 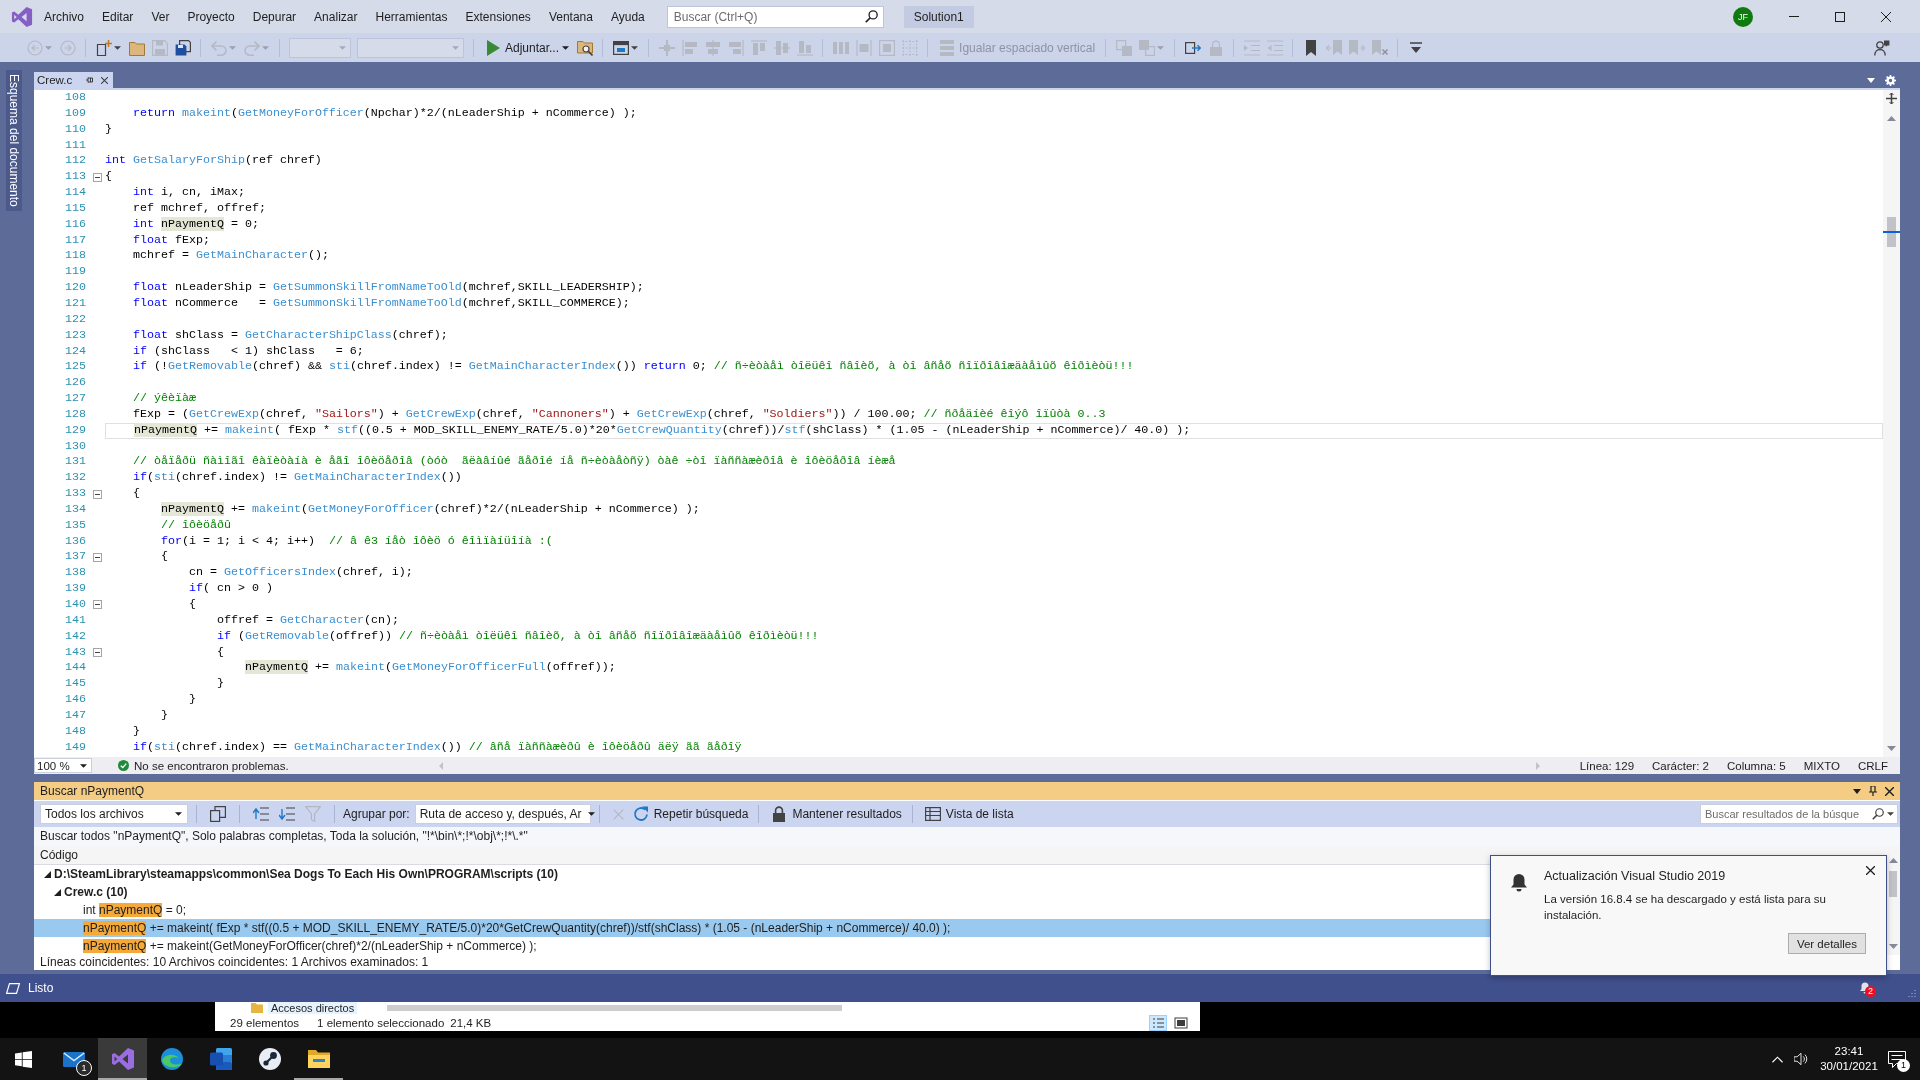 What do you see at coordinates (274, 16) in the screenshot?
I see `menu-item: Depurar` at bounding box center [274, 16].